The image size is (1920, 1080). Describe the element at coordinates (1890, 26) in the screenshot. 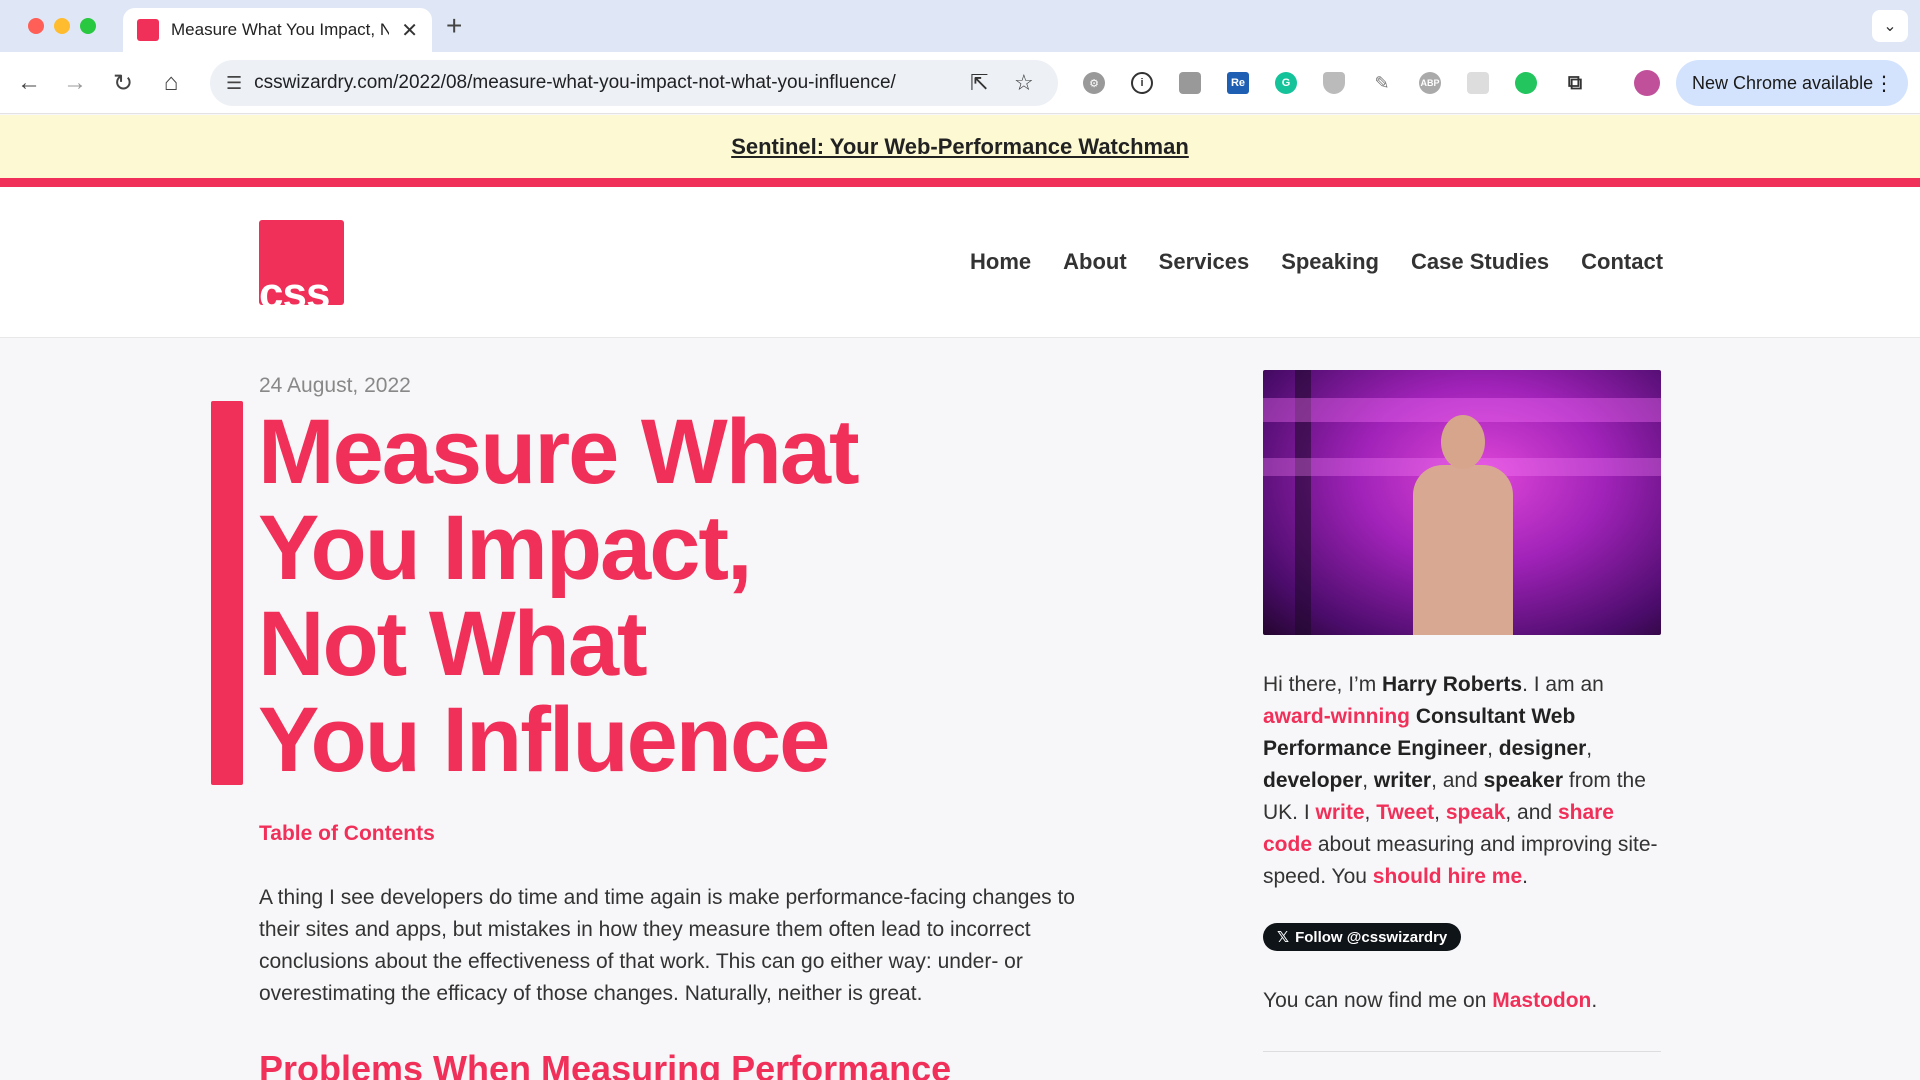

I see `tab-search-chevron-icon: ⌄` at that location.